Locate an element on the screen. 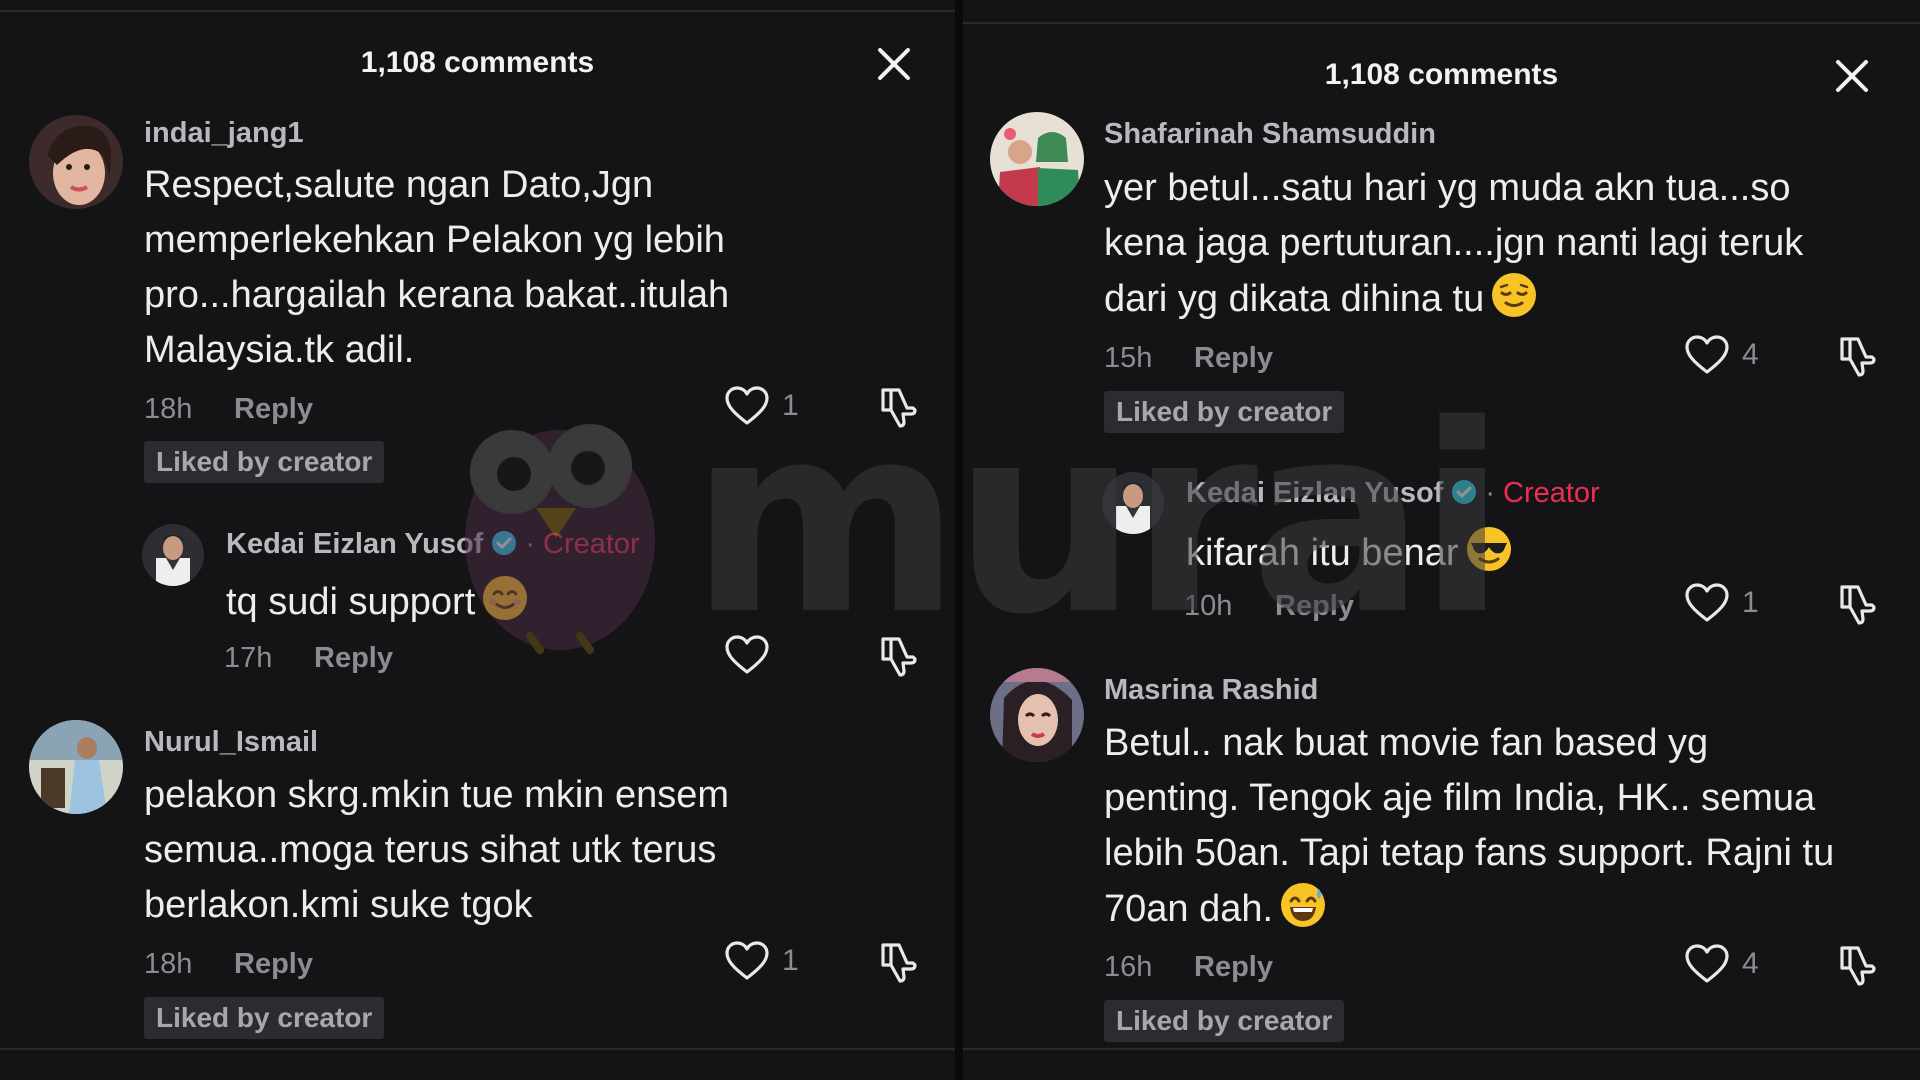  like-button is located at coordinates (753, 655).